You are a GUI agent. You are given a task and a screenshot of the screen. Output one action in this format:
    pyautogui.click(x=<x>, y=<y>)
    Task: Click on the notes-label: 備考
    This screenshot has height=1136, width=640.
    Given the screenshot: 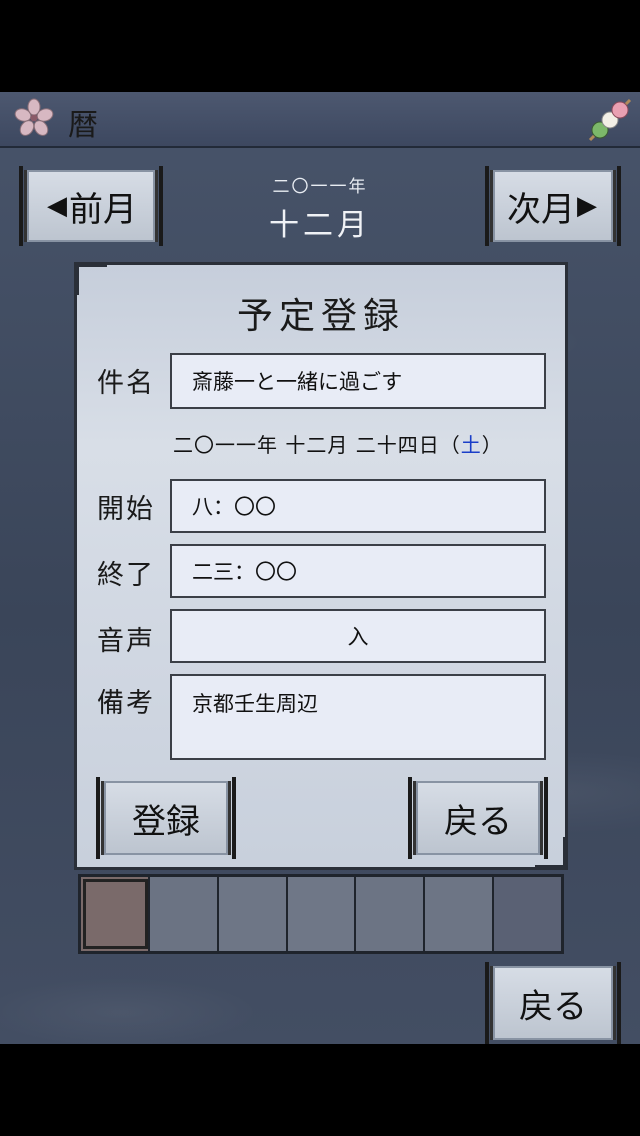 What is the action you would take?
    pyautogui.click(x=126, y=703)
    